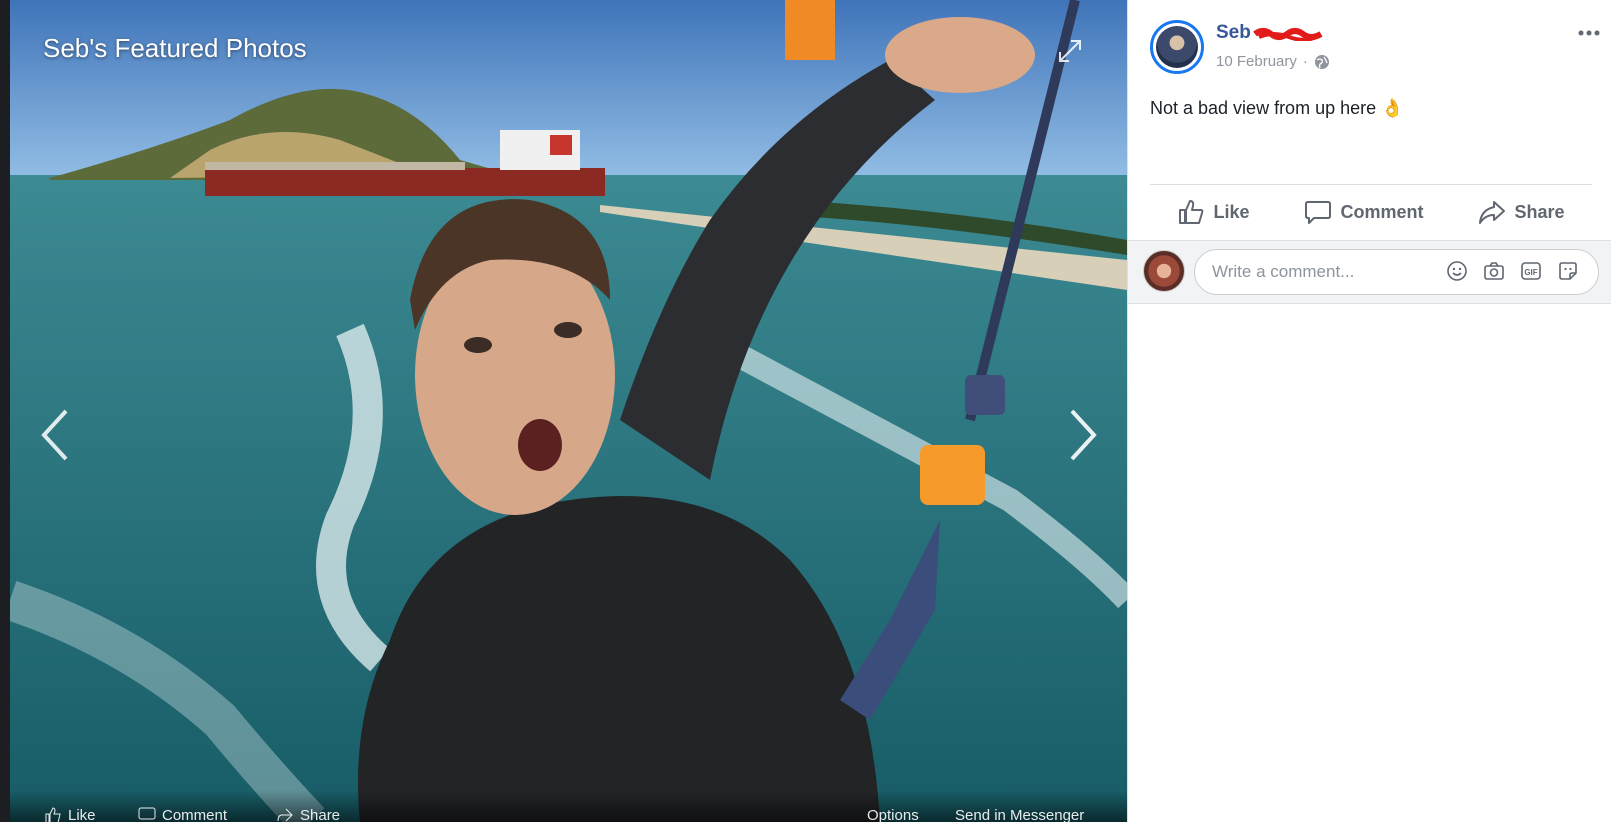 The image size is (1611, 822). I want to click on next-photo-arrow-icon, so click(1082, 435).